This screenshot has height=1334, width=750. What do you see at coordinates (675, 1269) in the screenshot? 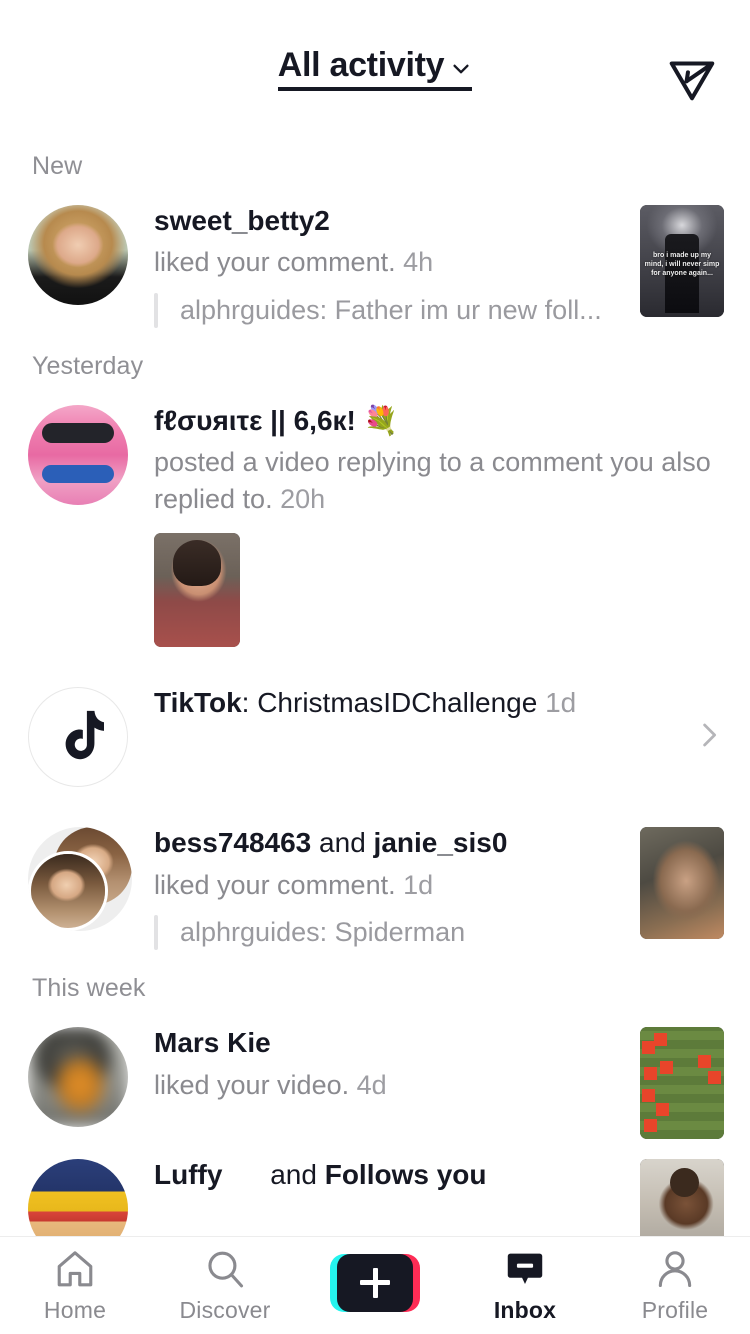
I see `person-icon` at bounding box center [675, 1269].